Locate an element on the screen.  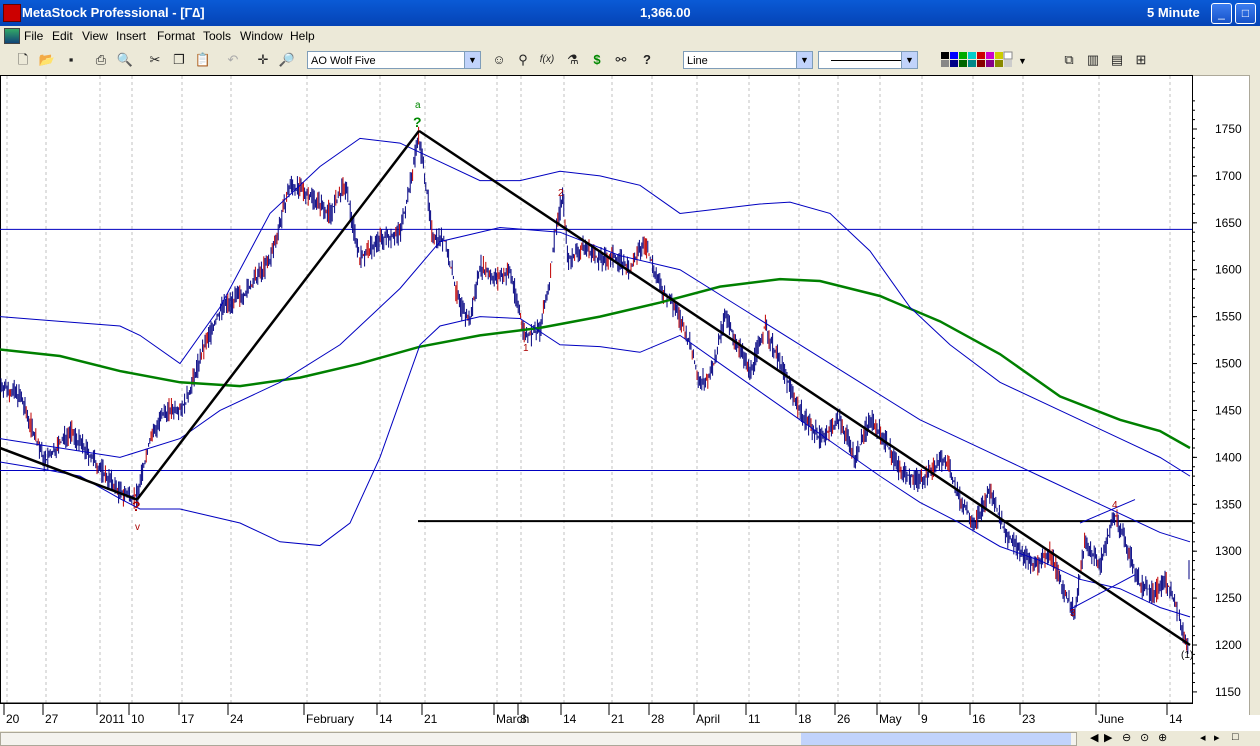
minimize-button: _ is located at coordinates (1221, 13).